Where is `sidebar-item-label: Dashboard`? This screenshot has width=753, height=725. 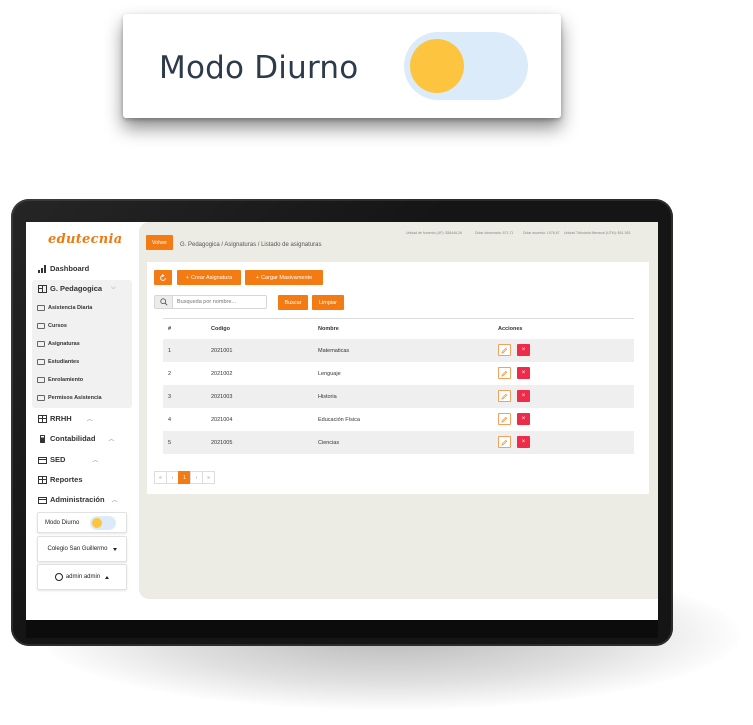
sidebar-item-label: Dashboard is located at coordinates (70, 268).